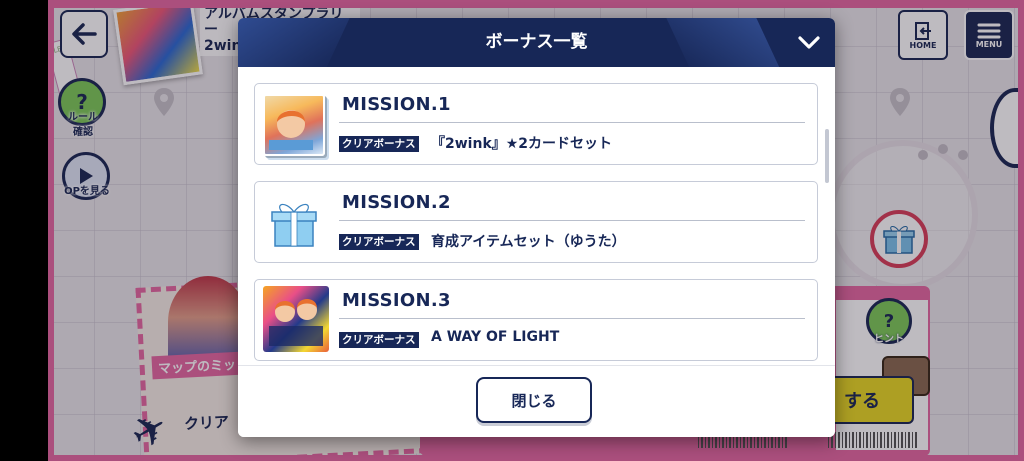 Image resolution: width=1024 pixels, height=461 pixels. I want to click on mission-card: MISSION.2 クリアボーナス 育成アイテムセット（ゆうた）, so click(536, 222).